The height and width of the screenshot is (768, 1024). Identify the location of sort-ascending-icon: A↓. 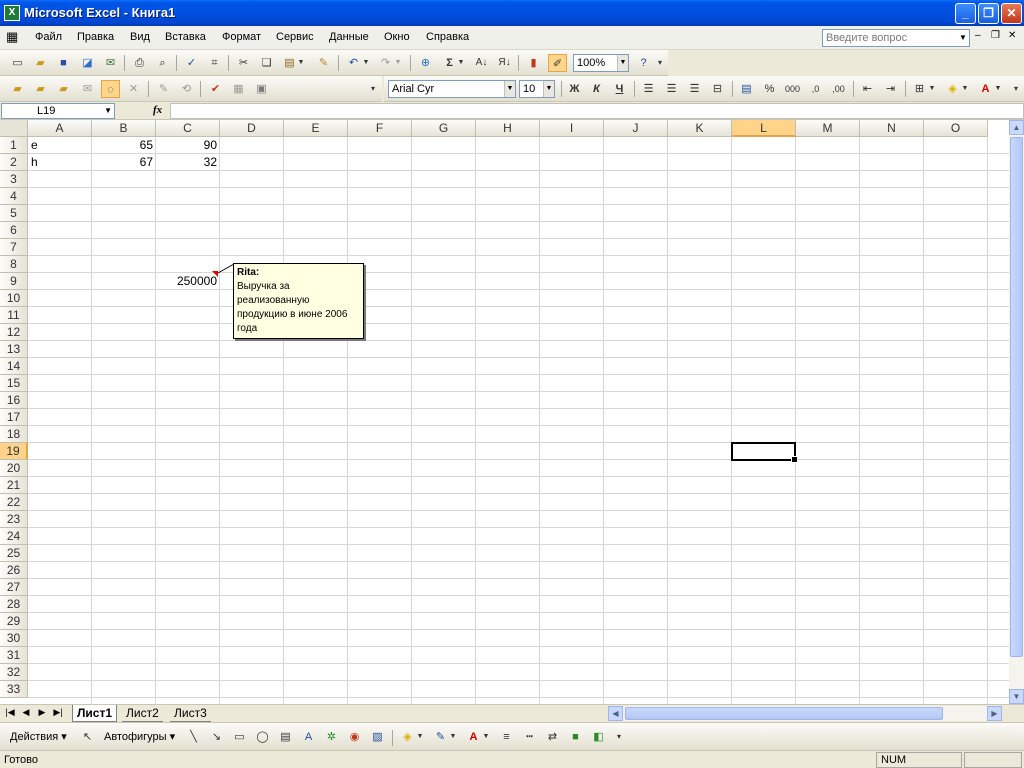
(481, 63).